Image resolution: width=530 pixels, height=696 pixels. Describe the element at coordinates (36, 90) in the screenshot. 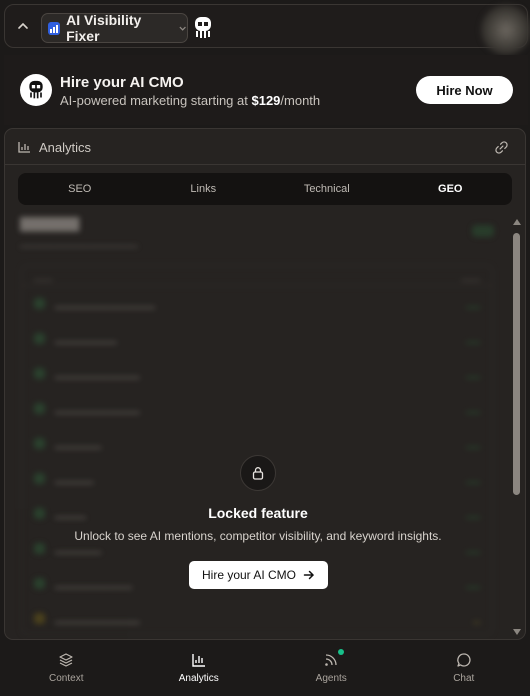

I see `mascot-logo-icon` at that location.